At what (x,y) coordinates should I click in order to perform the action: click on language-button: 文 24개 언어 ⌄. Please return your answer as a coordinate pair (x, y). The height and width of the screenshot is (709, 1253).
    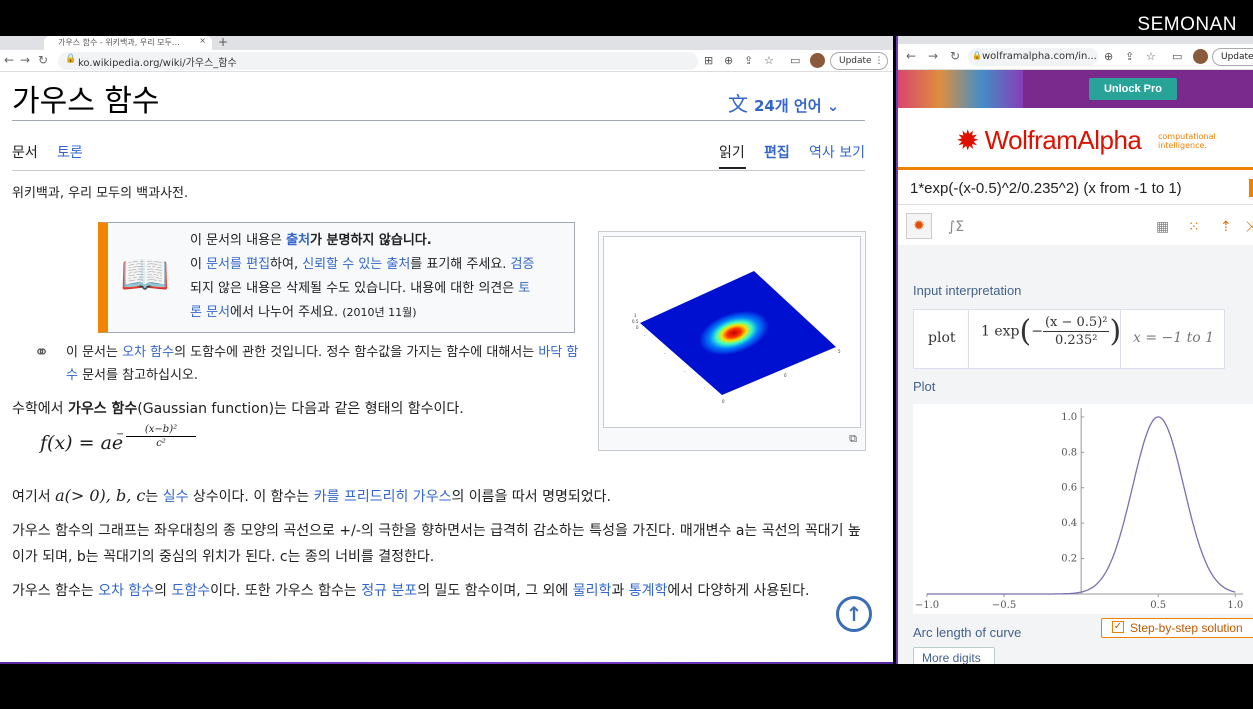
    Looking at the image, I should click on (783, 102).